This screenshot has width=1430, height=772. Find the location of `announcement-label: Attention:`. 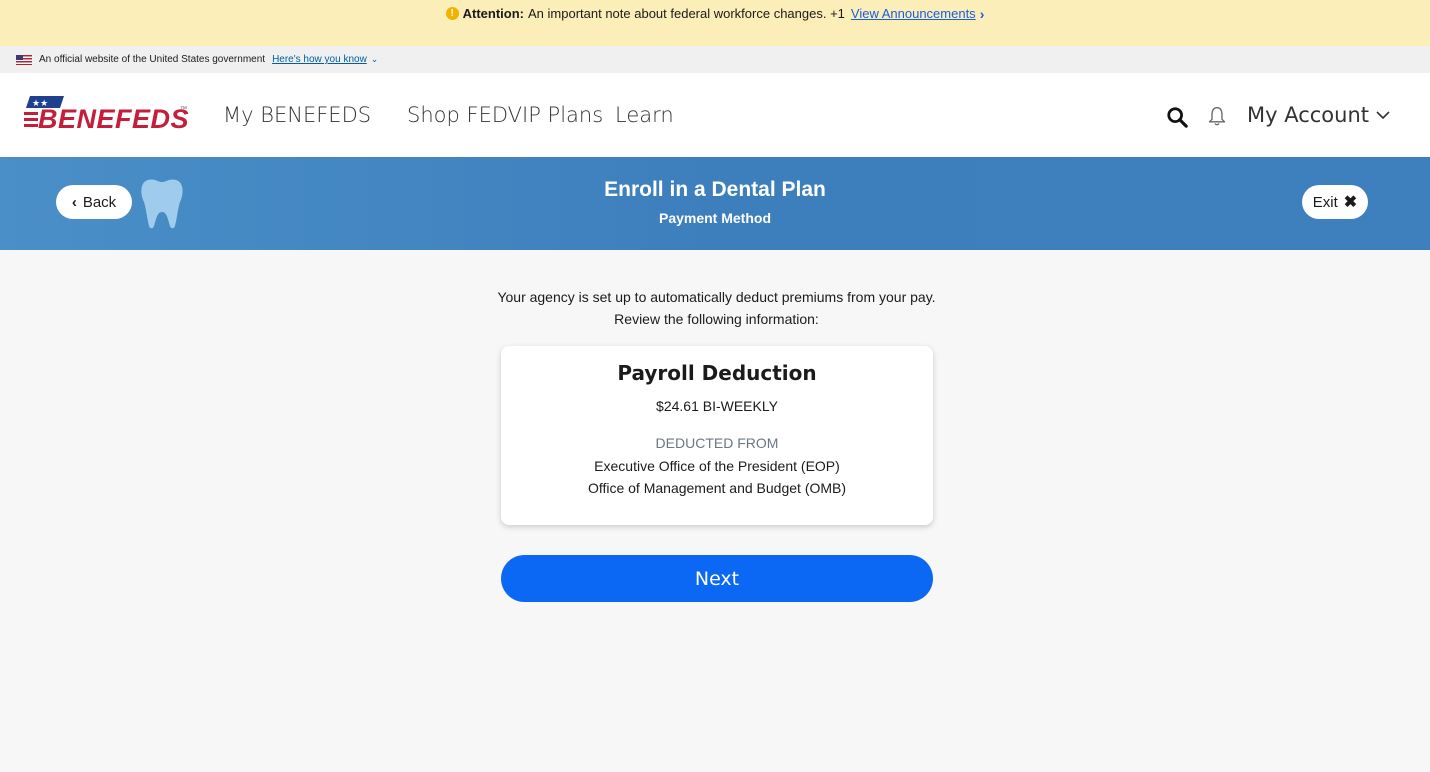

announcement-label: Attention: is located at coordinates (493, 13).